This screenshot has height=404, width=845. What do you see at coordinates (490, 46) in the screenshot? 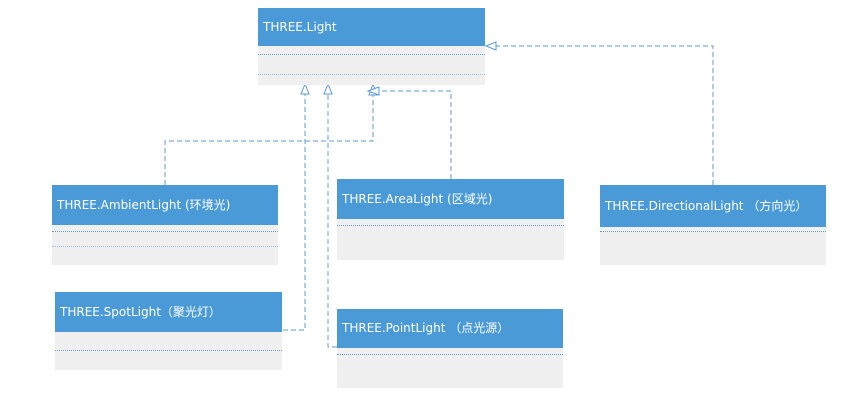
I see `arrowhead-directional` at bounding box center [490, 46].